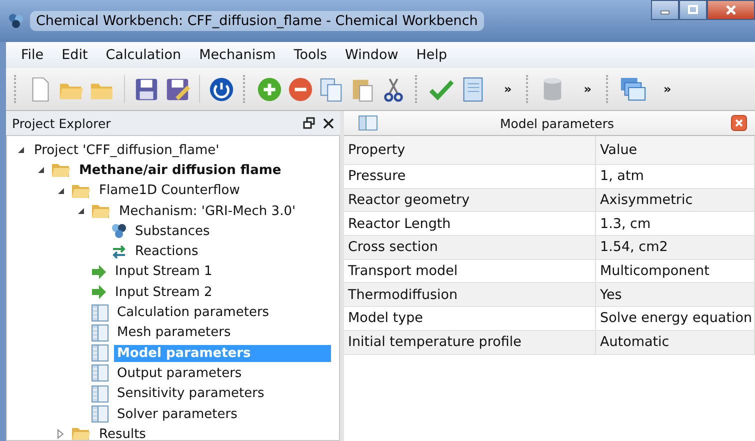 The image size is (755, 441). Describe the element at coordinates (191, 393) in the screenshot. I see `tree-item: Sensitivity parameters` at that location.